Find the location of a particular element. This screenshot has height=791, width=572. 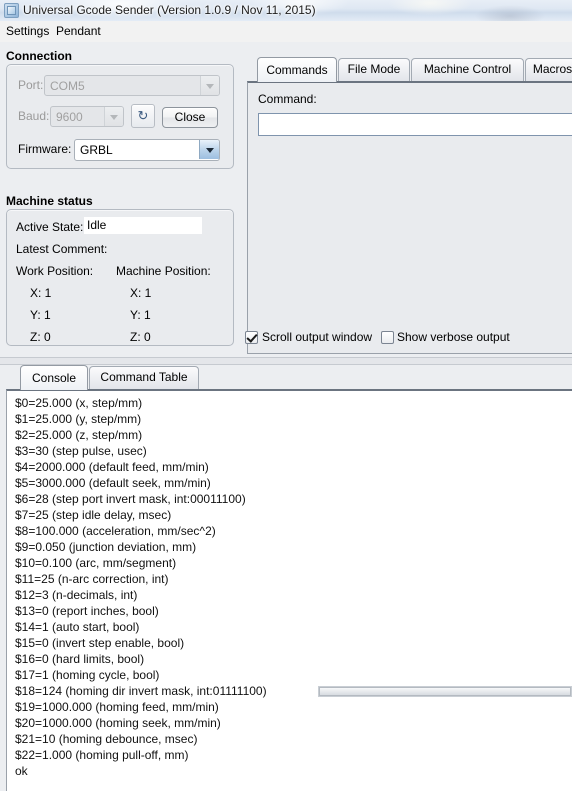

refresh-ports-button: ↻ is located at coordinates (143, 116).